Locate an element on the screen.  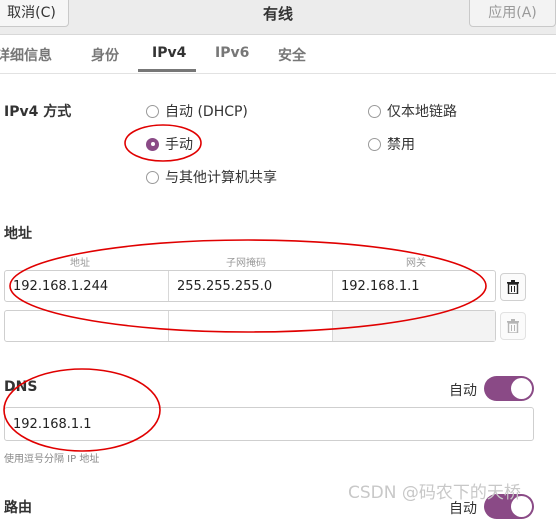
radio-disabled-label: 禁用 is located at coordinates (401, 145).